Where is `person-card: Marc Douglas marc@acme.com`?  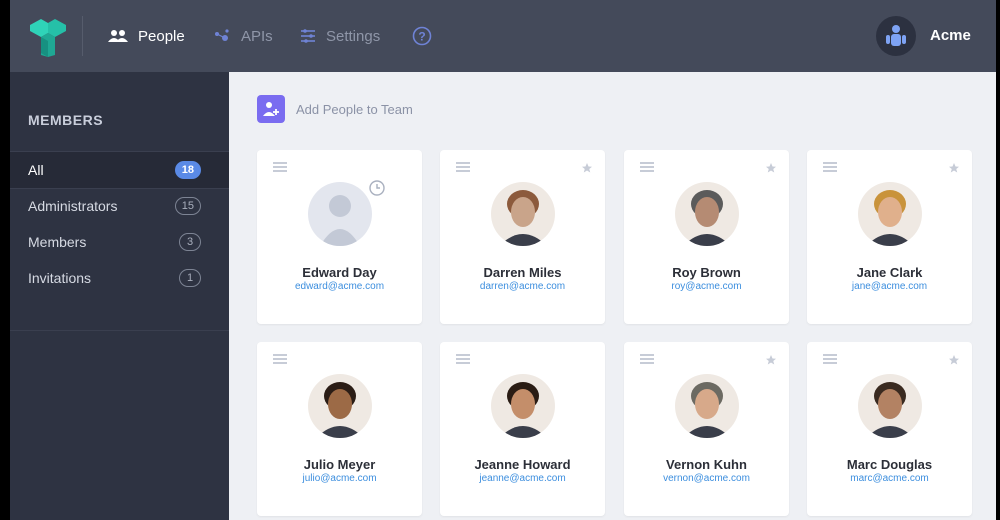
person-card: Marc Douglas marc@acme.com is located at coordinates (889, 429).